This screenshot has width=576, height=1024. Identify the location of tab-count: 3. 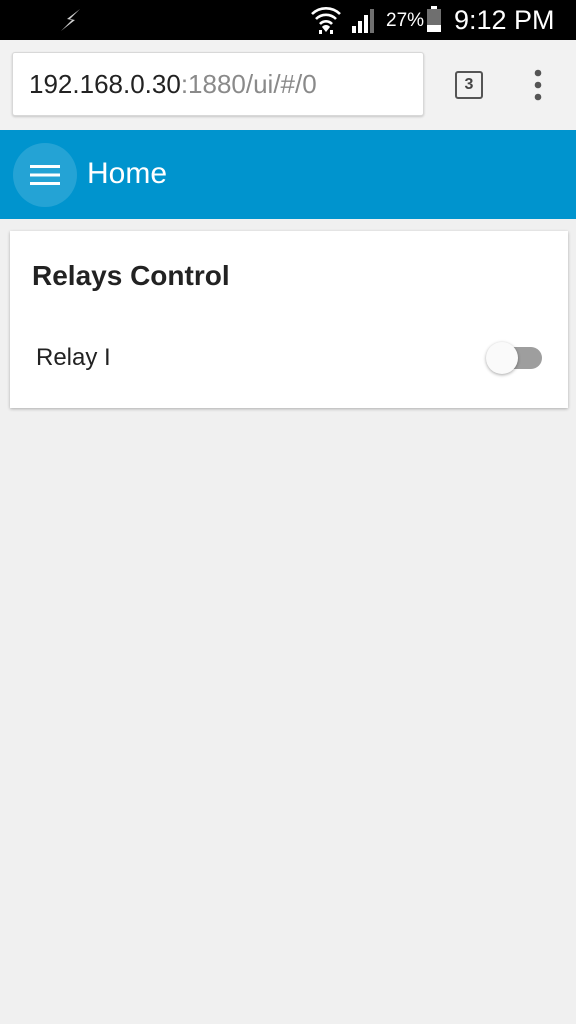
(469, 84).